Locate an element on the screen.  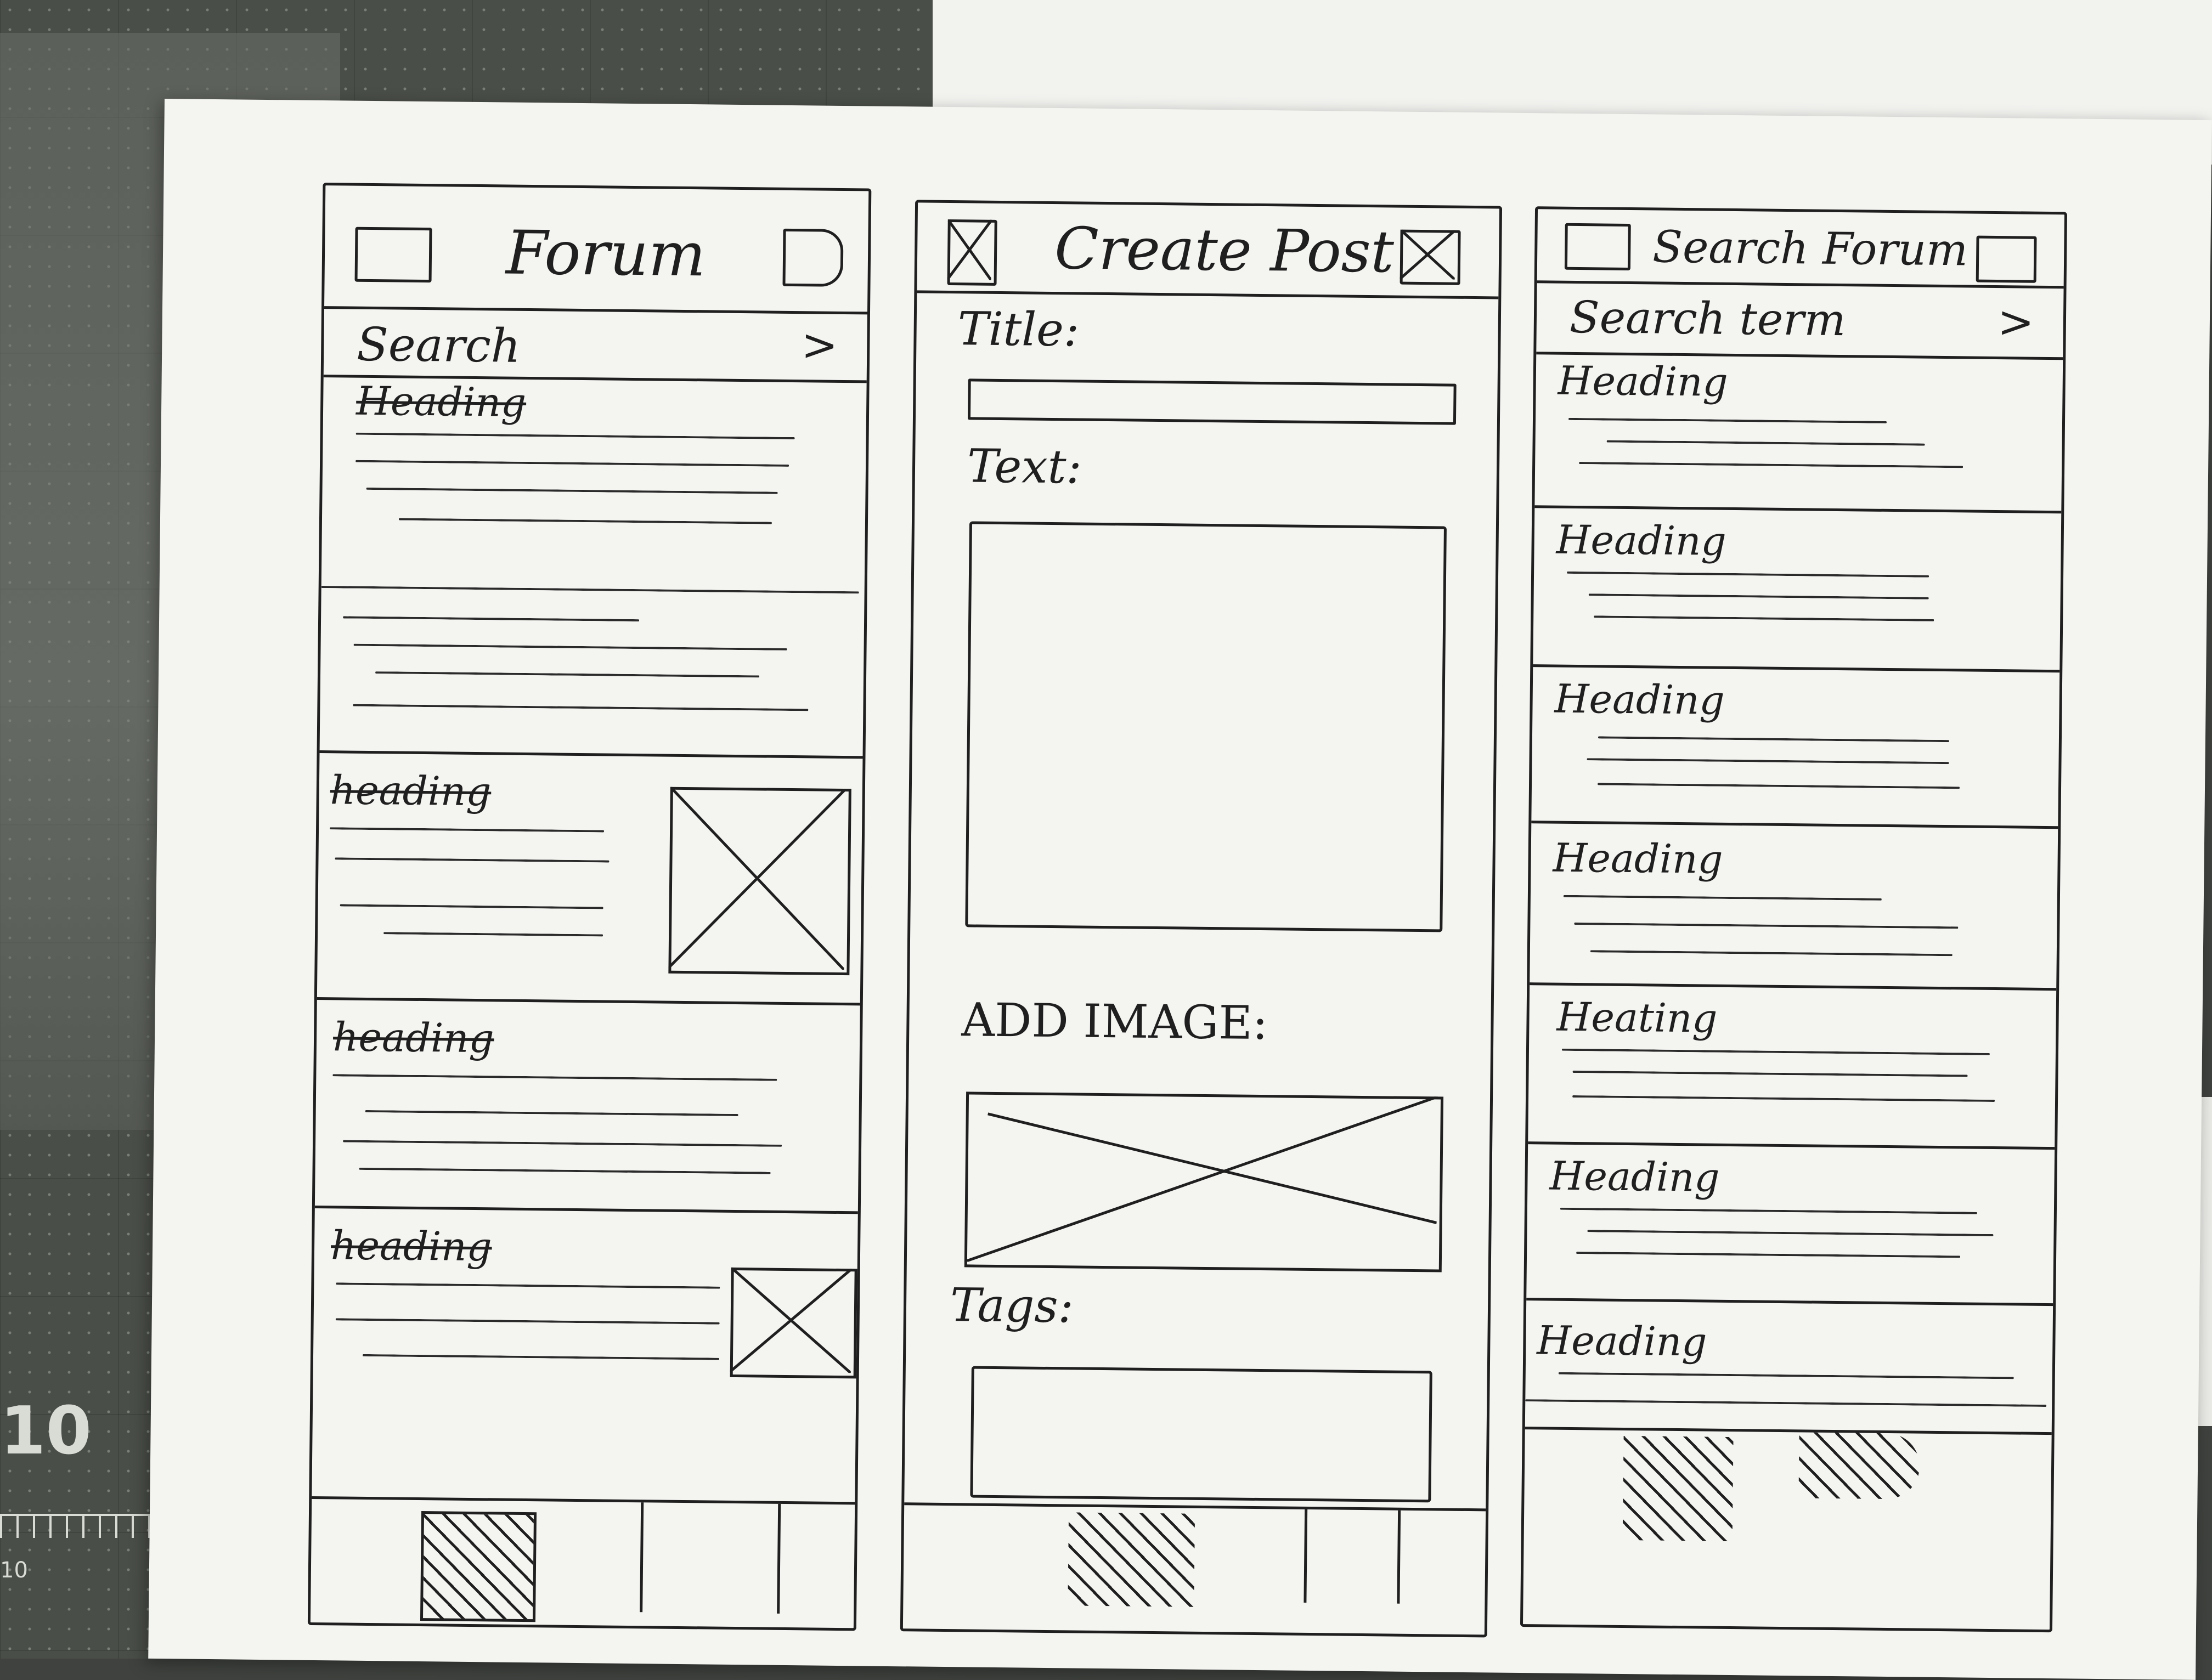
forum-post: Heading is located at coordinates (593, 561).